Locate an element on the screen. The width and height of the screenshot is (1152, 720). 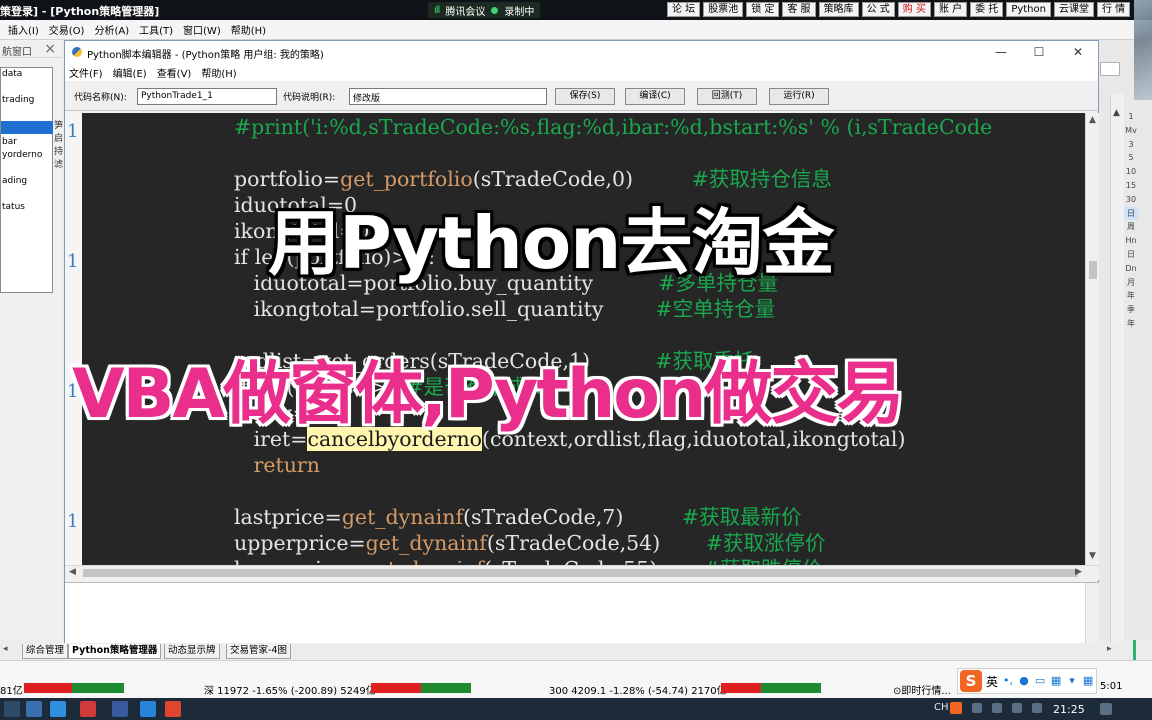
compile-button: 编译(C) is located at coordinates (655, 96).